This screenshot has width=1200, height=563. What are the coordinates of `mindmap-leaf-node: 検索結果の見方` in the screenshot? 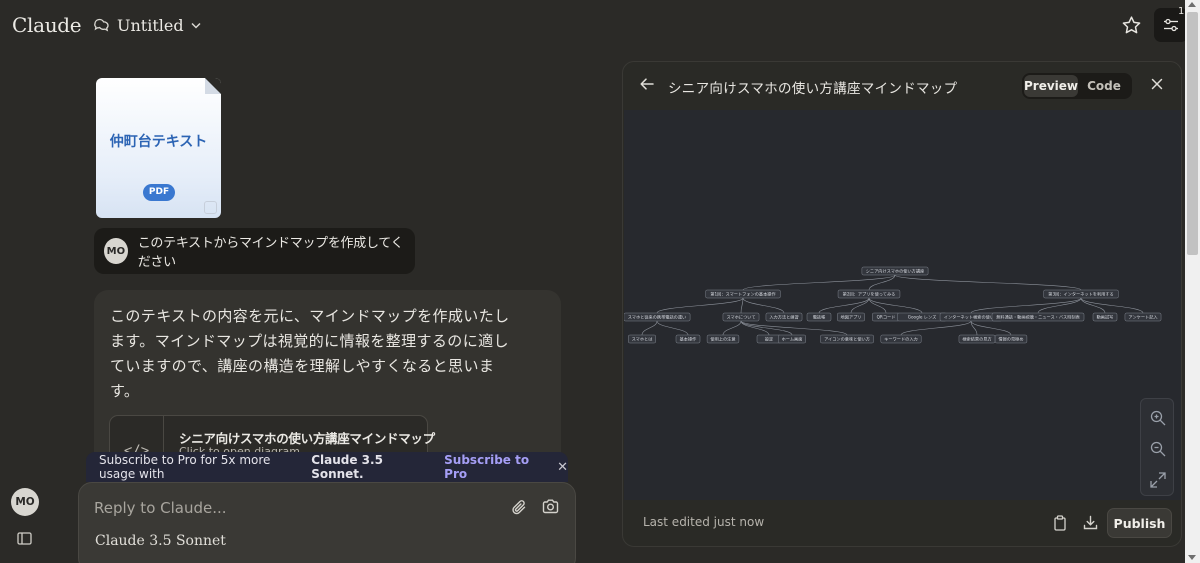 It's located at (977, 339).